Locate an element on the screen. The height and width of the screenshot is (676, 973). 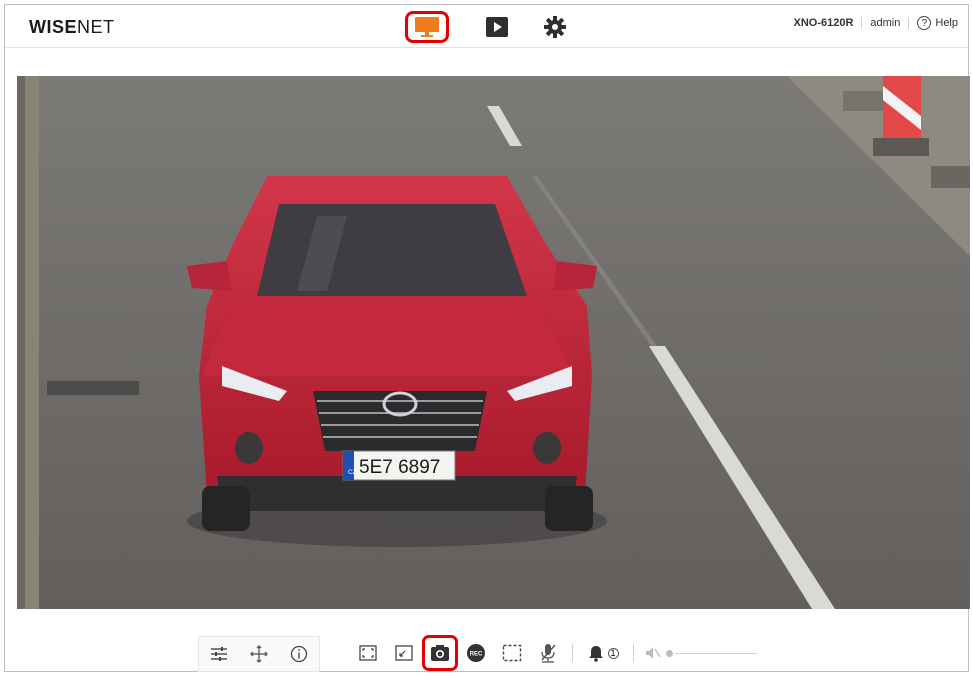
speaker-muted-icon is located at coordinates (653, 653).